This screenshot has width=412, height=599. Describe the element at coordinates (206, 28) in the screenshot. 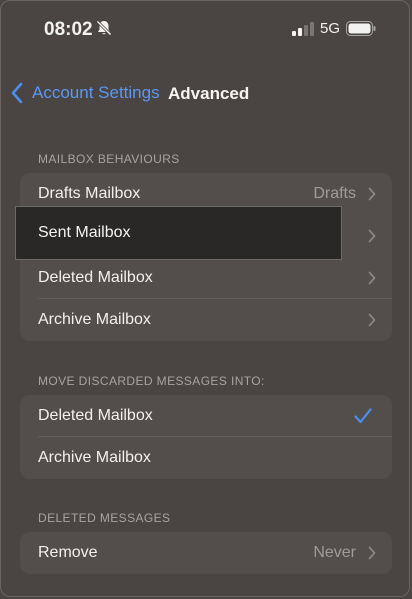

I see `status-bar: 08:02 5G` at that location.